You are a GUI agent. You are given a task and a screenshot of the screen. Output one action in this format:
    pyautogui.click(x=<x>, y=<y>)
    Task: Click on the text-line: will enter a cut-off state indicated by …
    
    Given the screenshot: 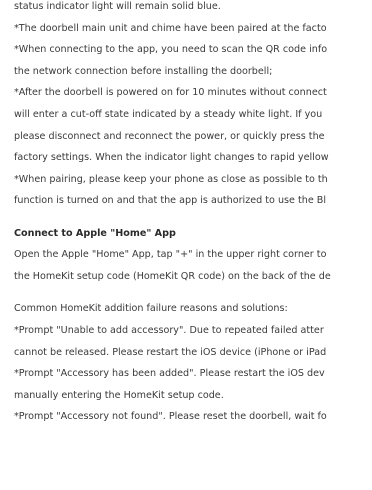 What is the action you would take?
    pyautogui.click(x=168, y=114)
    